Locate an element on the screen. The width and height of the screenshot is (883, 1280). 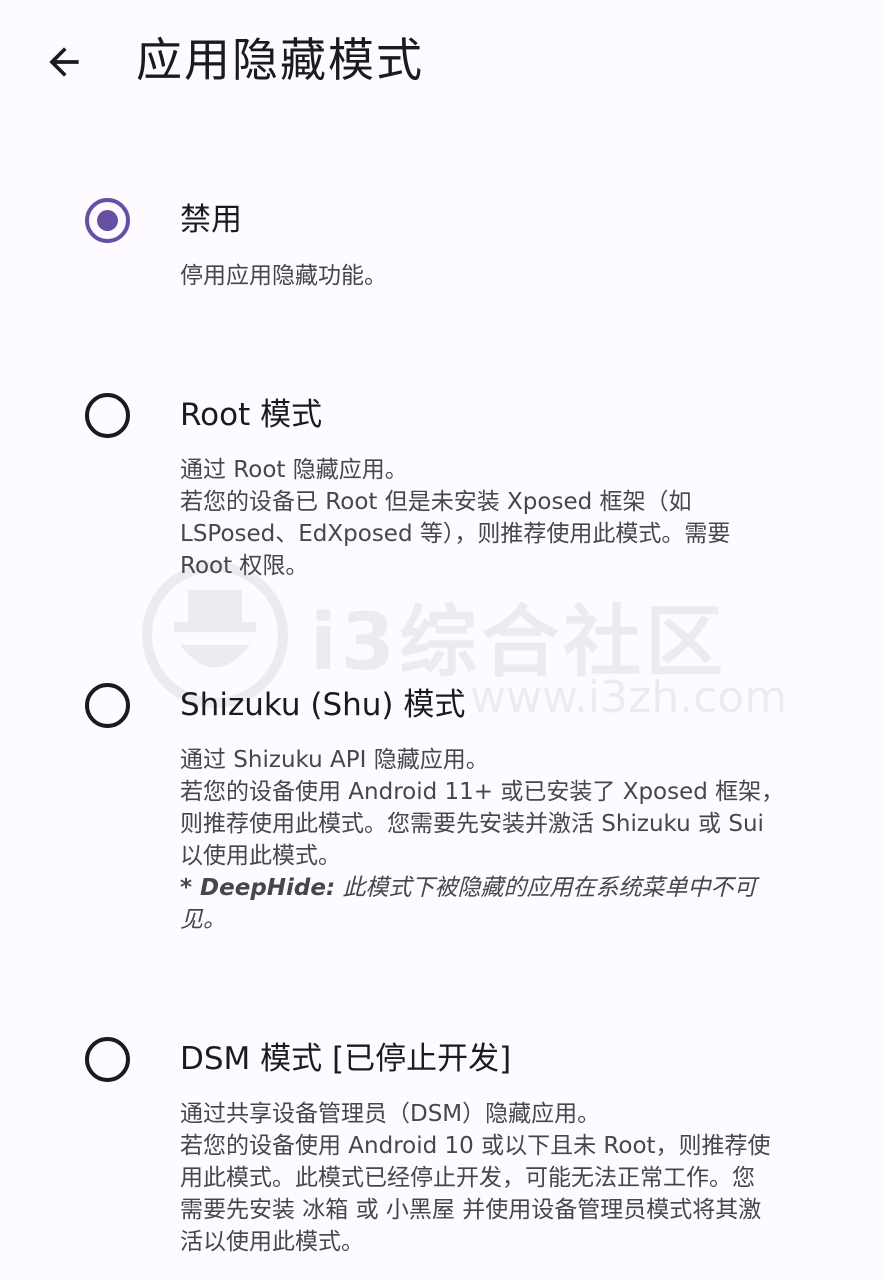
description-line: 通过 Root 隐藏应用。 is located at coordinates (294, 470).